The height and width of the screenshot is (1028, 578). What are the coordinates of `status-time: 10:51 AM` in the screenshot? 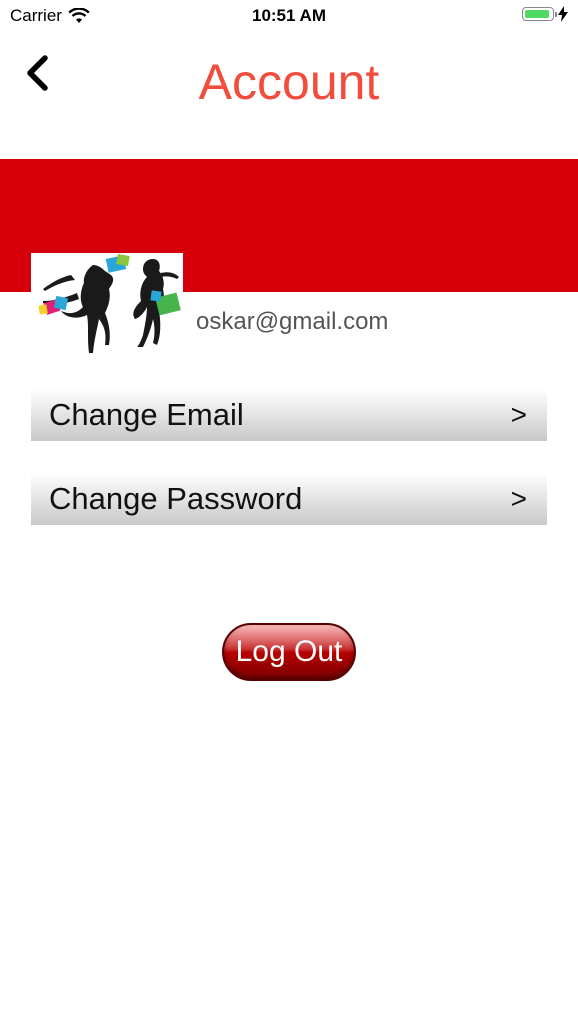 It's located at (288, 15).